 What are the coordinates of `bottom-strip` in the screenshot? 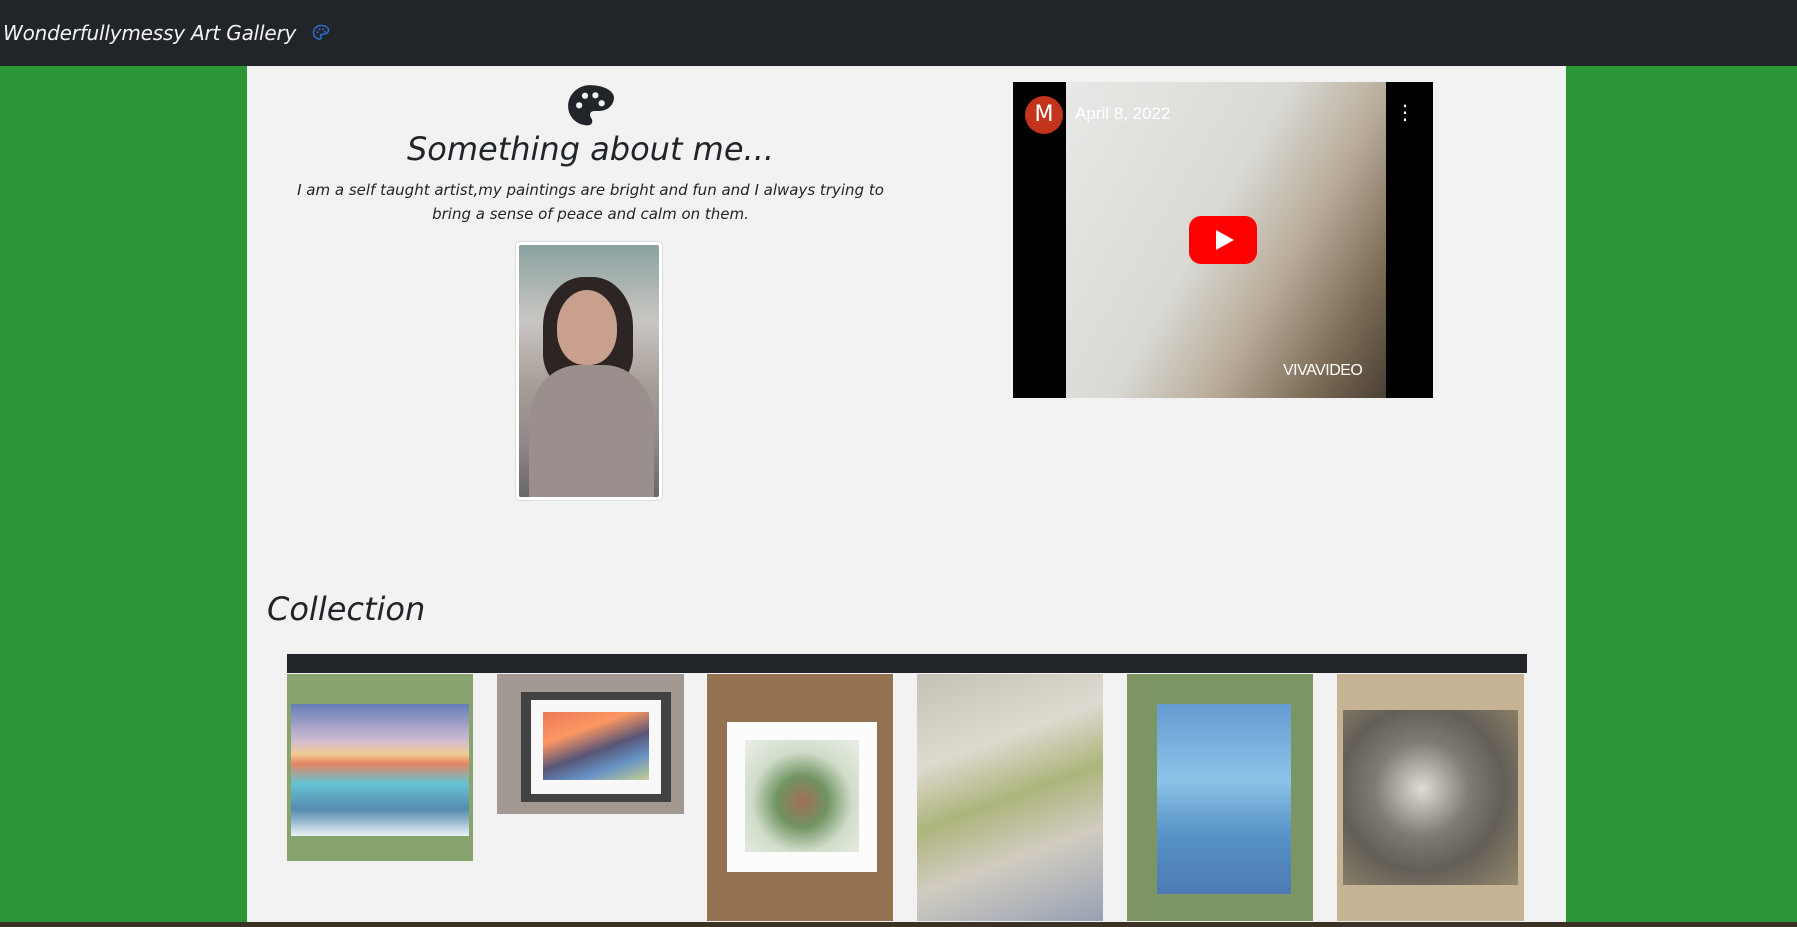 It's located at (898, 924).